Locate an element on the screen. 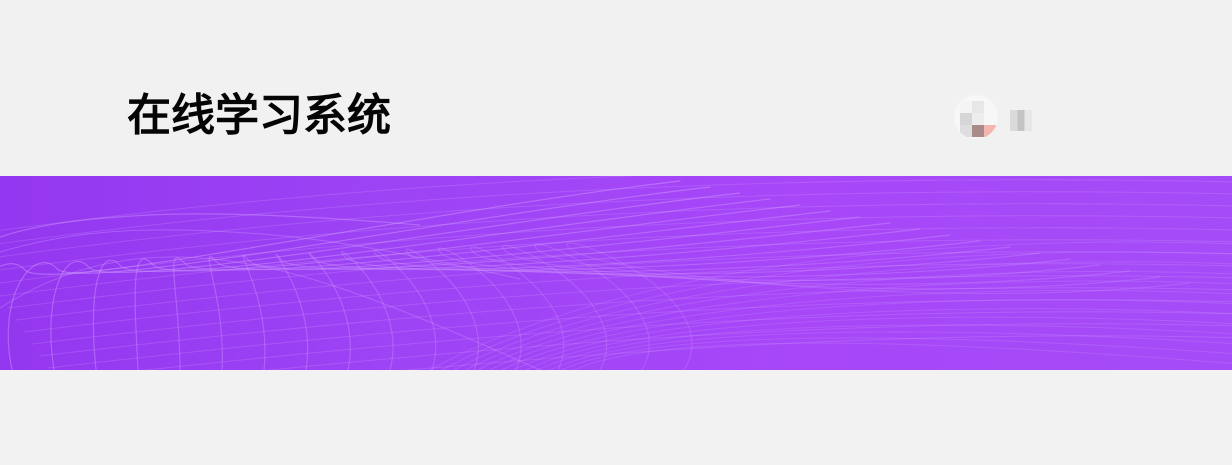 This screenshot has width=1232, height=465. banner-top-curve is located at coordinates (210, 225).